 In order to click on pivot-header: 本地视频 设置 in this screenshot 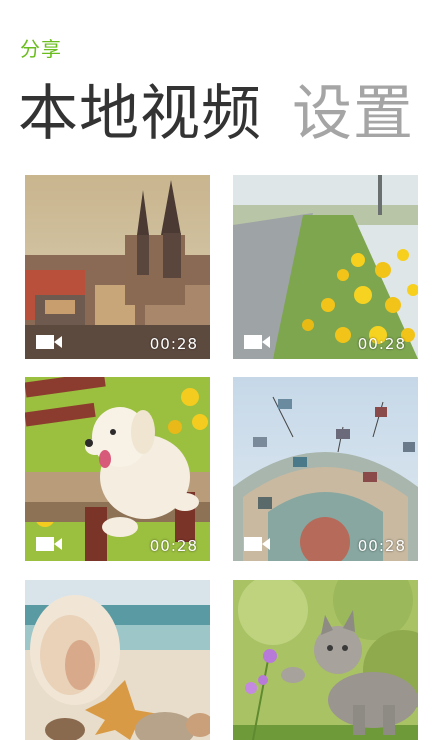, I will do `click(230, 114)`.